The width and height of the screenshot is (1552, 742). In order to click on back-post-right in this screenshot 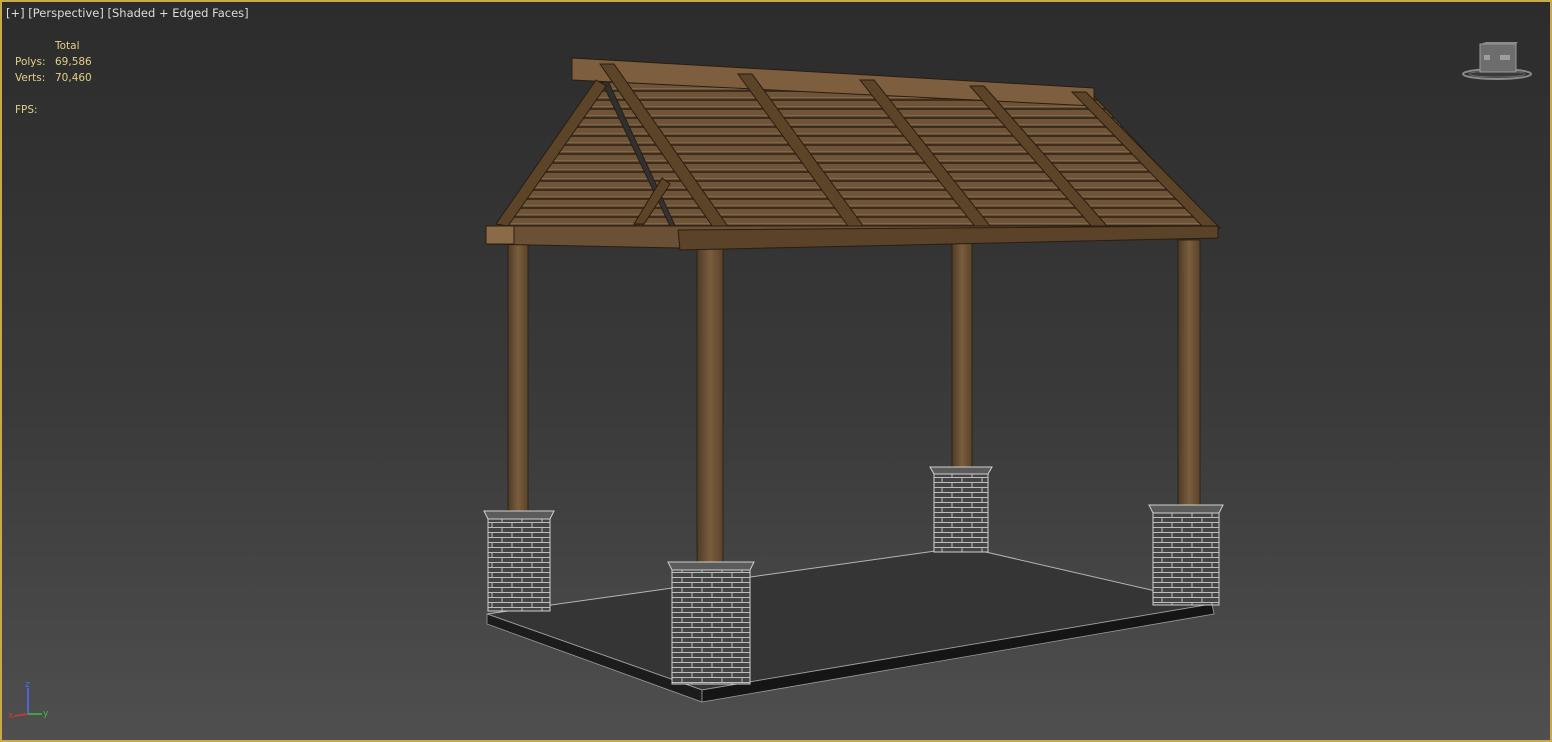, I will do `click(961, 397)`.